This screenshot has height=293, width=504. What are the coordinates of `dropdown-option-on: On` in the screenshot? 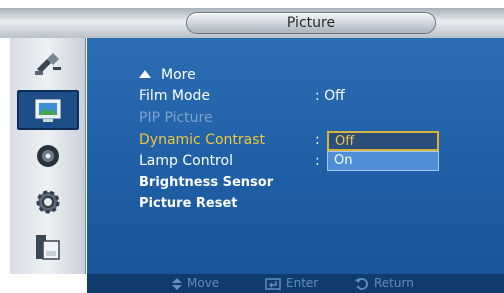 It's located at (383, 161).